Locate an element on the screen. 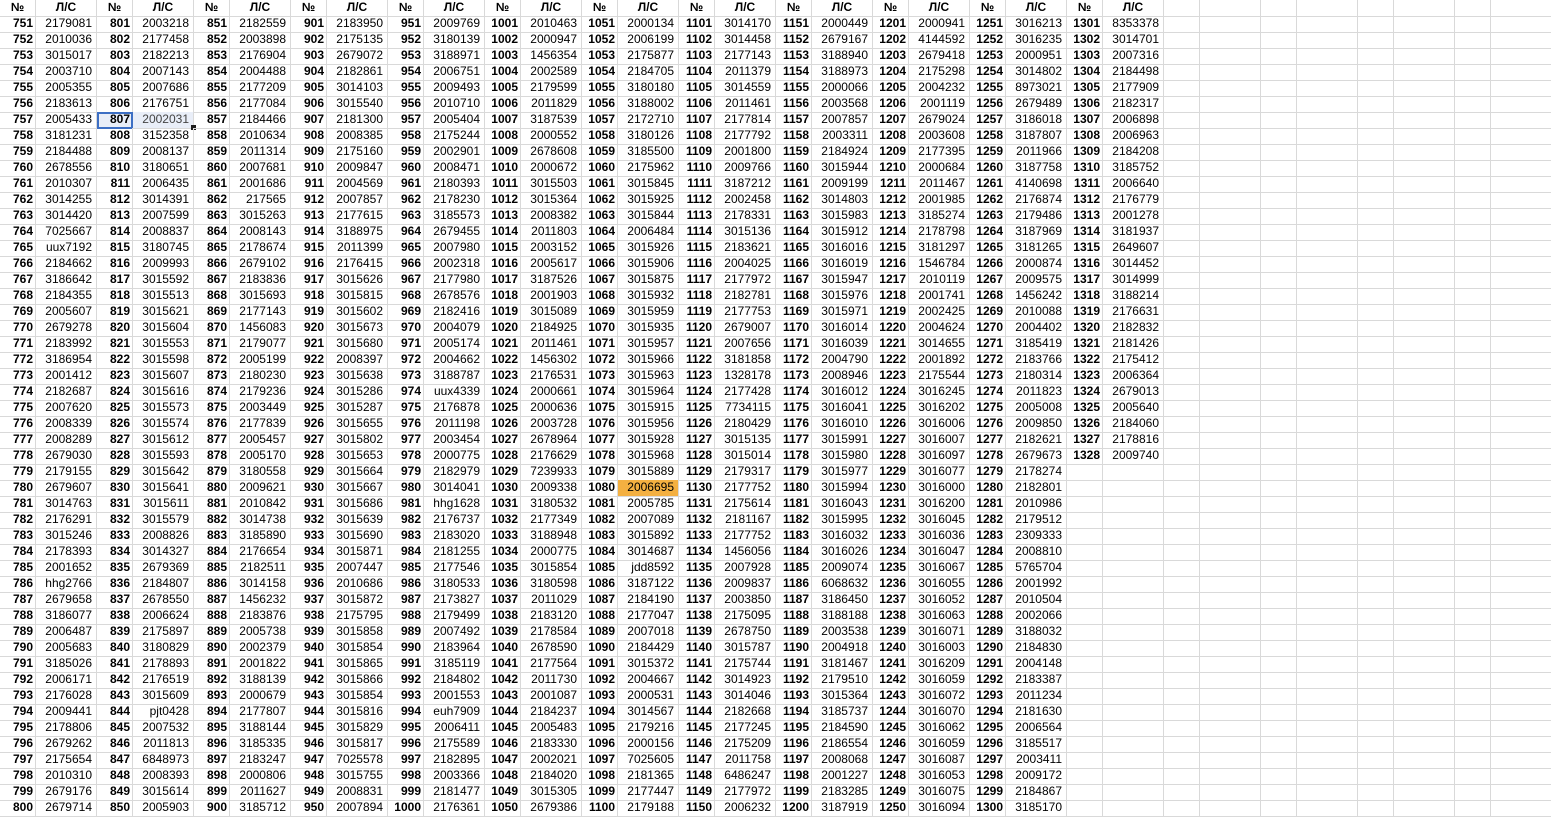 Image resolution: width=1551 pixels, height=818 pixels. row-number-cell: 948 is located at coordinates (309, 776).